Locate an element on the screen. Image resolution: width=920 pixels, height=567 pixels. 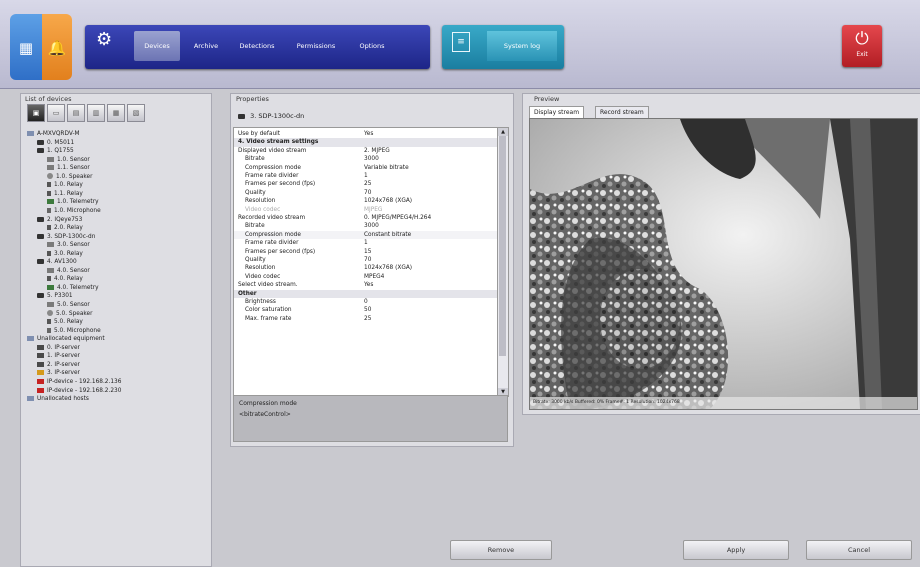
scroll-thumb is located at coordinates (502, 246).